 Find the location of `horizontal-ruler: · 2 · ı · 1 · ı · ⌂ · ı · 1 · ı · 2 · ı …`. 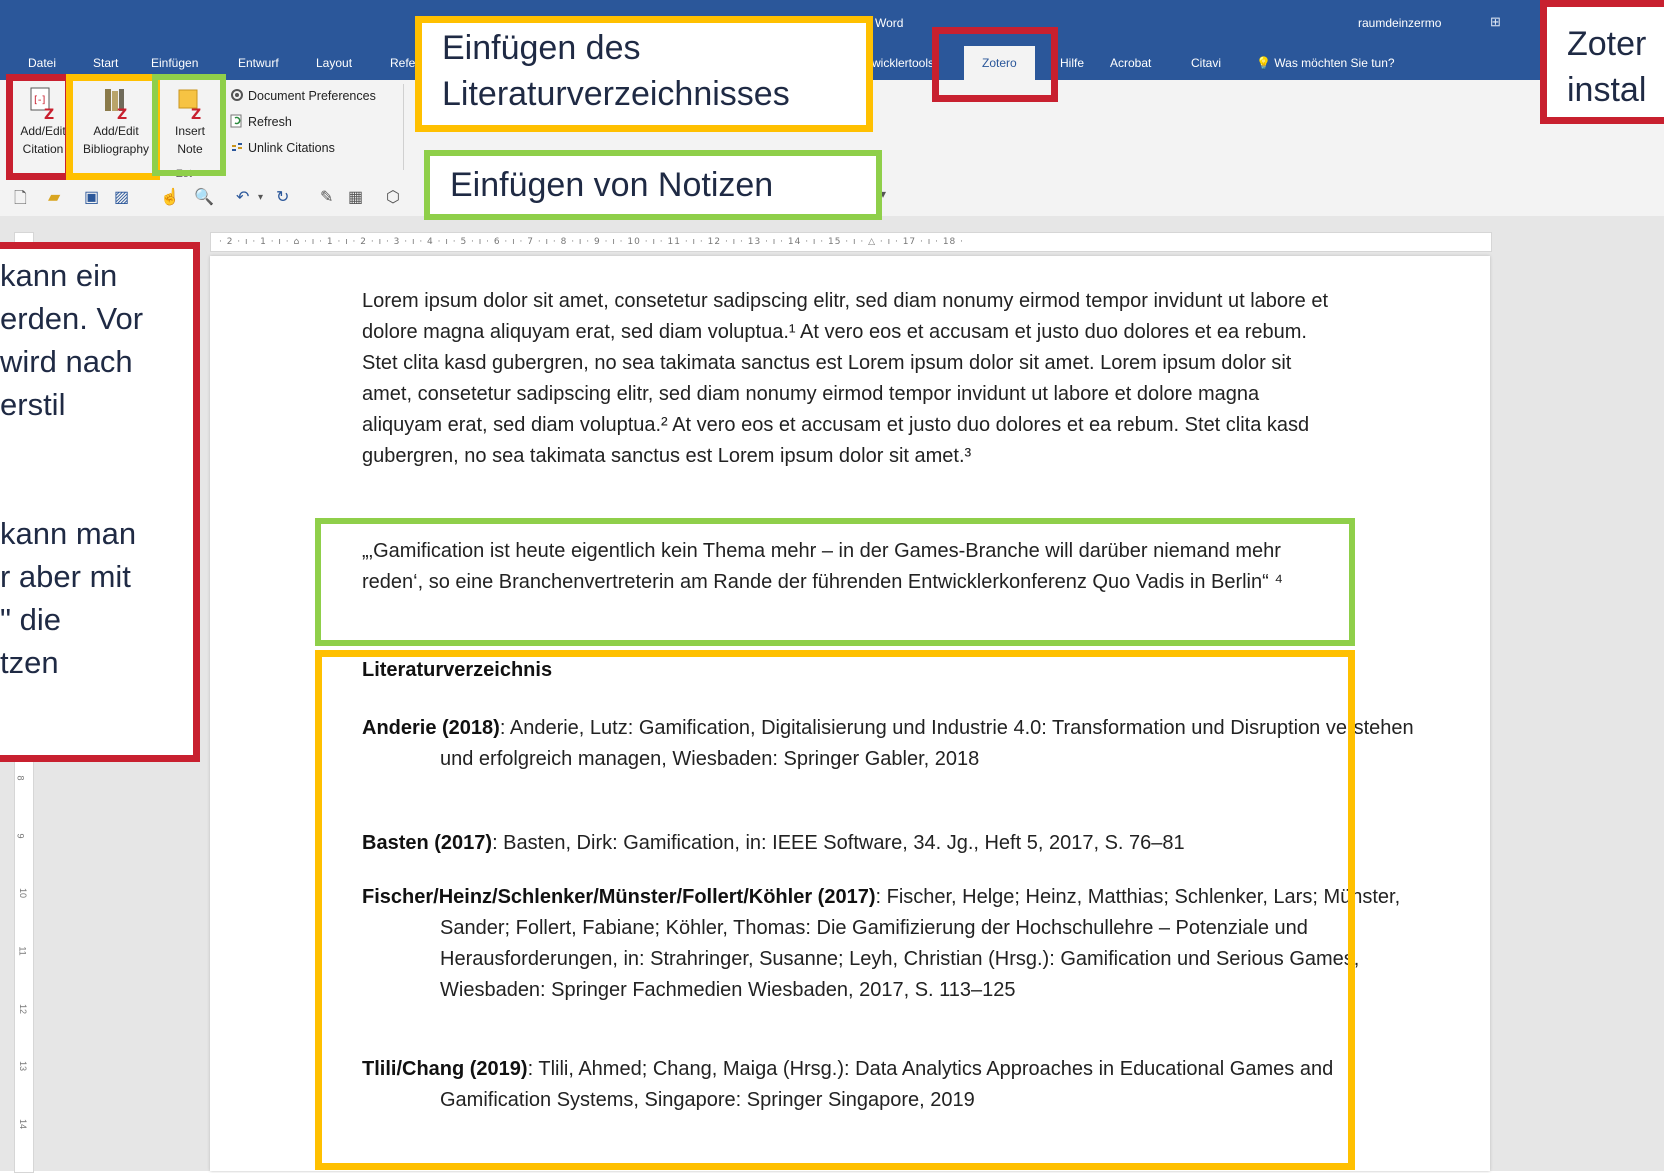

horizontal-ruler: · 2 · ı · 1 · ı · ⌂ · ı · 1 · ı · 2 · ı … is located at coordinates (851, 242).